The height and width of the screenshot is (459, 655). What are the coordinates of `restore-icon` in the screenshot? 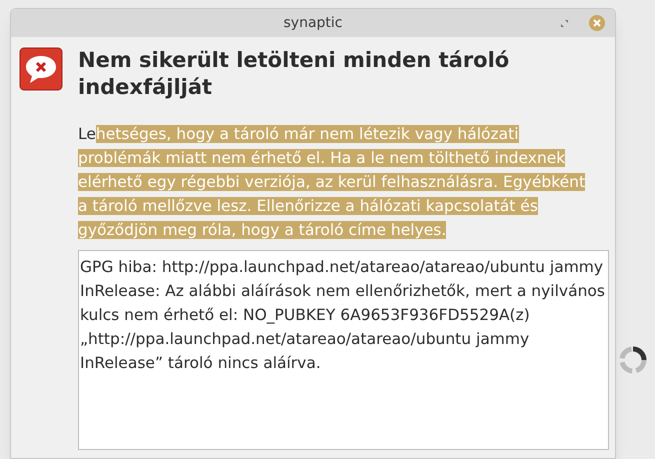 It's located at (564, 23).